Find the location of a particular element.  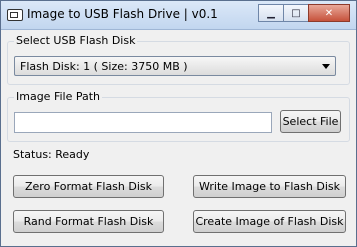

minimize-icon: ▁ is located at coordinates (271, 13).